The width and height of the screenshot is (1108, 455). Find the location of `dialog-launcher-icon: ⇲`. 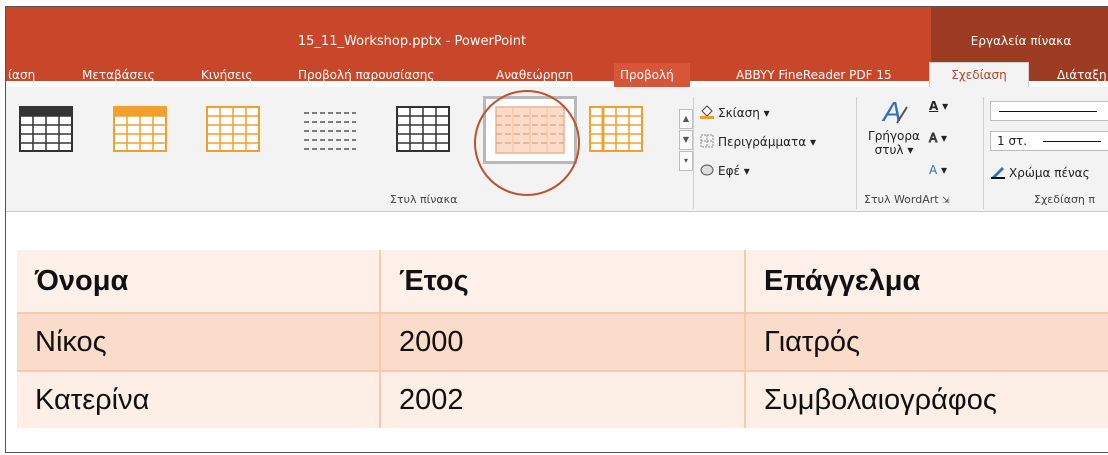

dialog-launcher-icon: ⇲ is located at coordinates (946, 201).